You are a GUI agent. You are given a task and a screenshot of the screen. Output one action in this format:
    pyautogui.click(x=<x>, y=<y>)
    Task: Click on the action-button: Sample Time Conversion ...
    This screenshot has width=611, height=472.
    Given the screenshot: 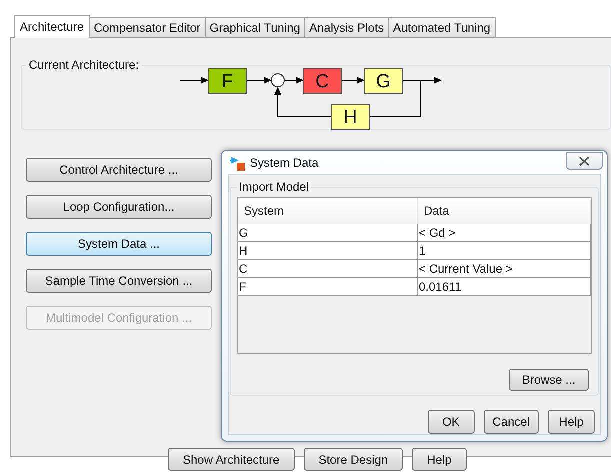 What is the action you would take?
    pyautogui.click(x=119, y=281)
    